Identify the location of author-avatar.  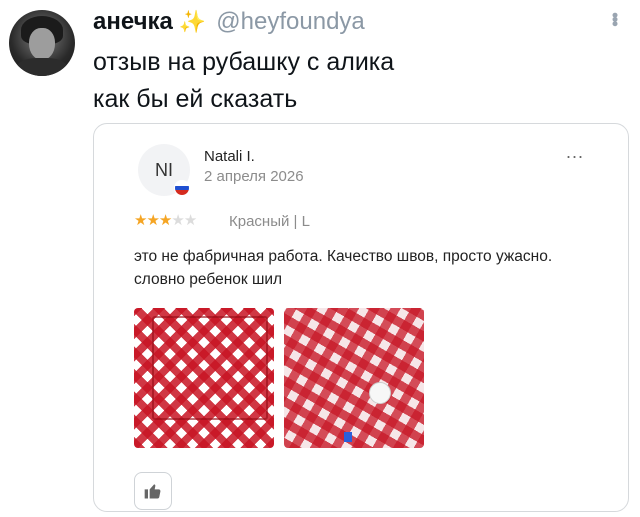
(42, 43).